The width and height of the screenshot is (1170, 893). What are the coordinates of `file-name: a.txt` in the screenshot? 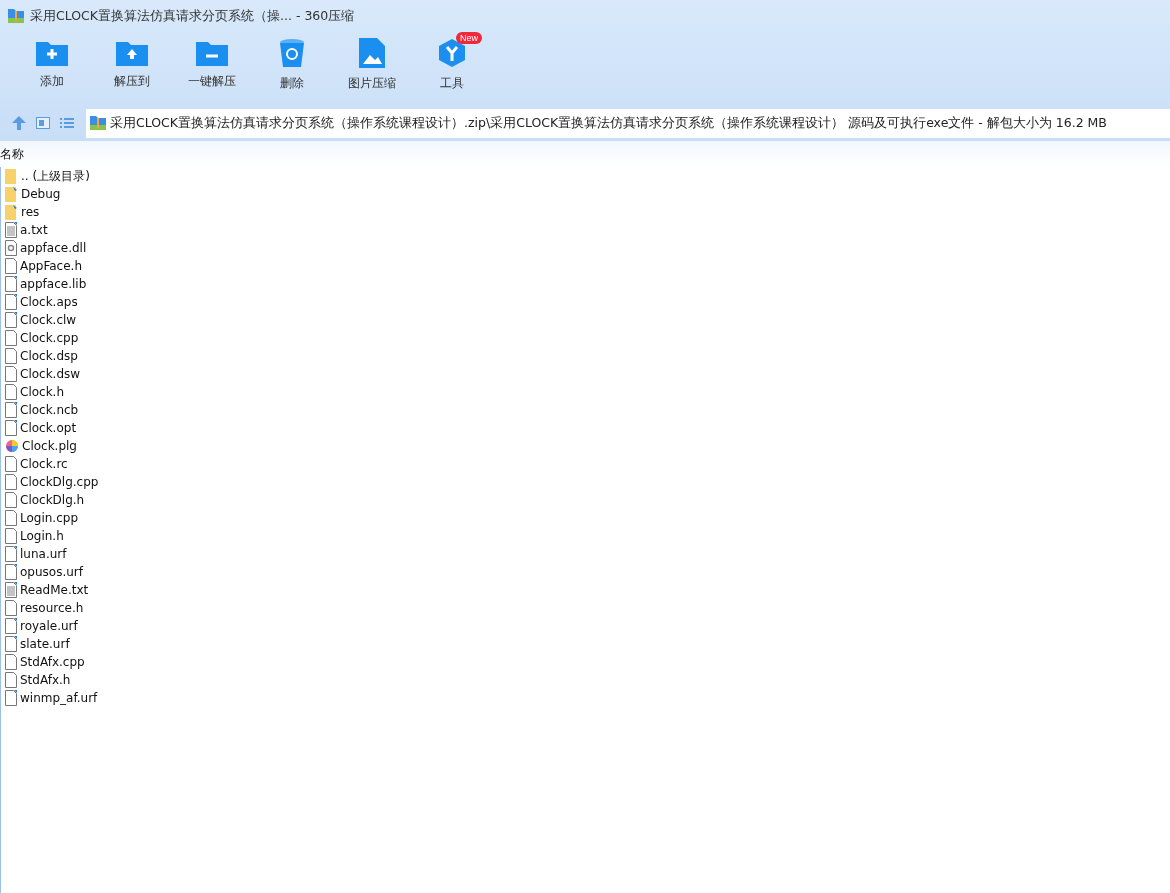 It's located at (34, 230).